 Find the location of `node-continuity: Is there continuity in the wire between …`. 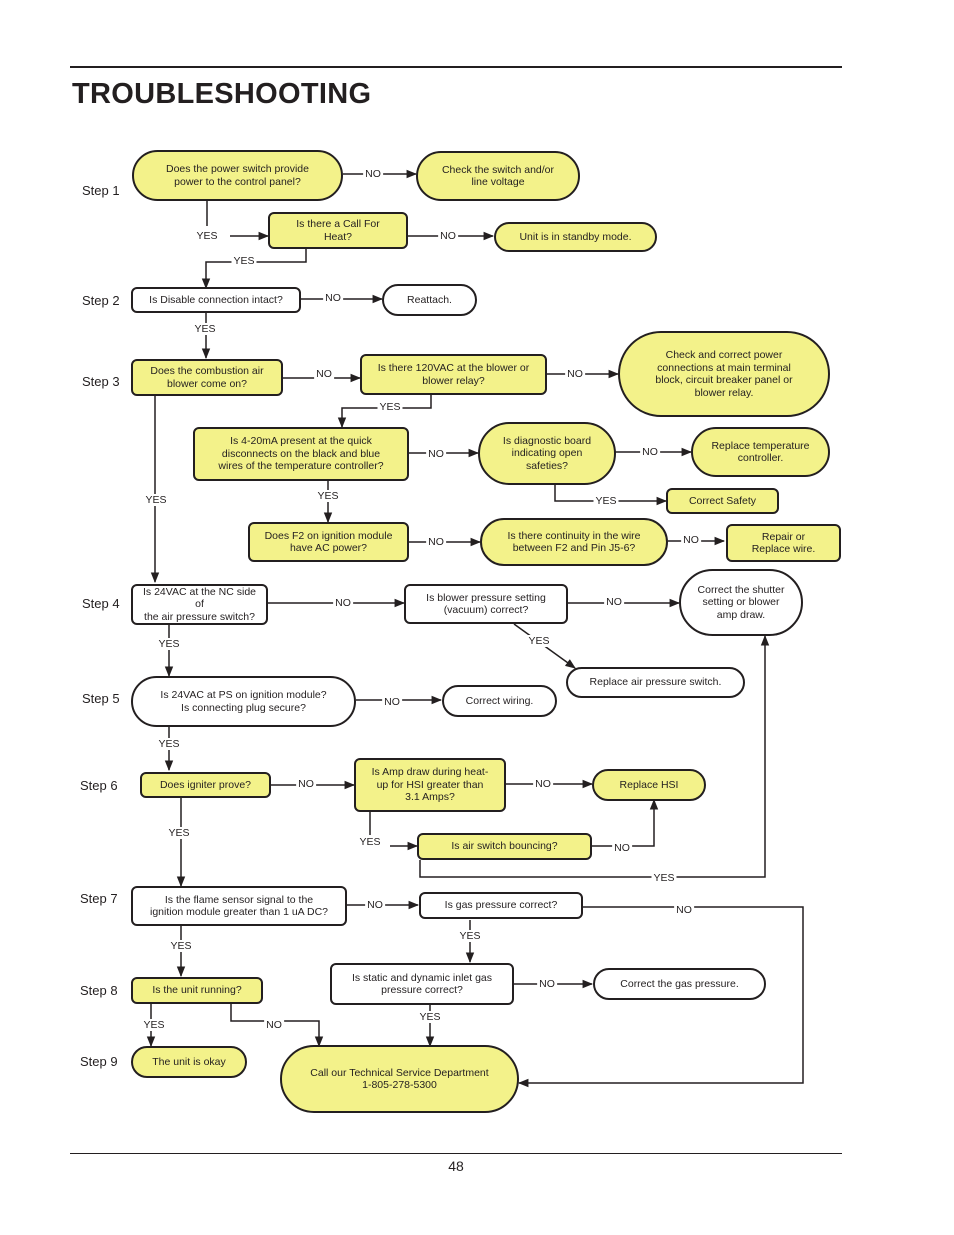

node-continuity: Is there continuity in the wire between … is located at coordinates (574, 542).